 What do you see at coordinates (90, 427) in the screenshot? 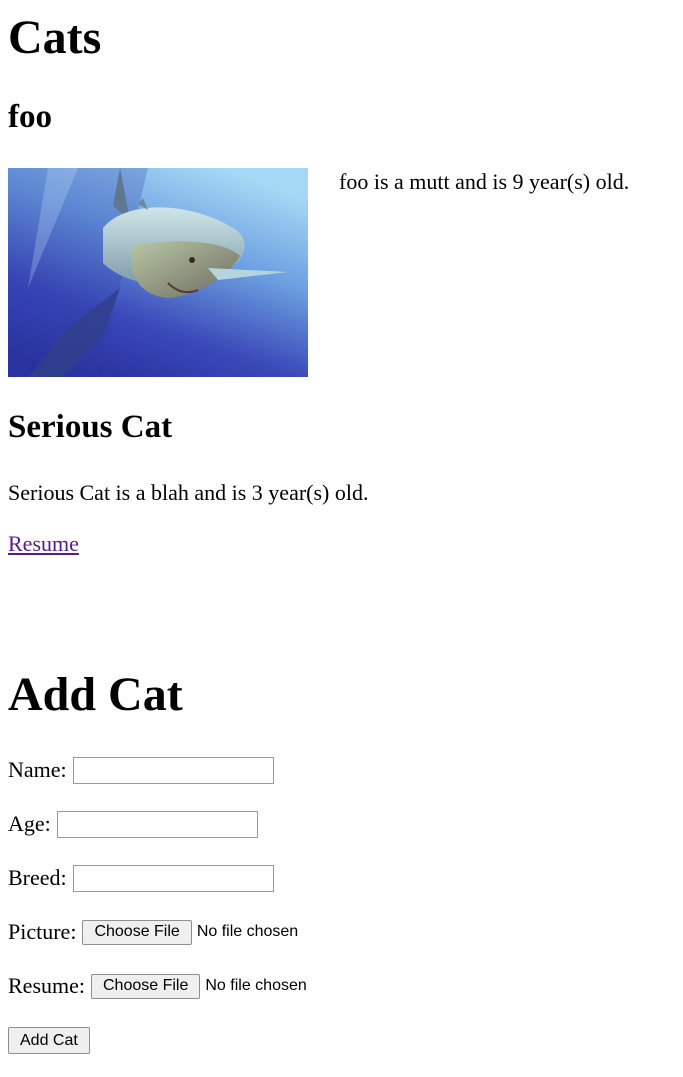
I see `cat-name-heading: Serious Cat` at bounding box center [90, 427].